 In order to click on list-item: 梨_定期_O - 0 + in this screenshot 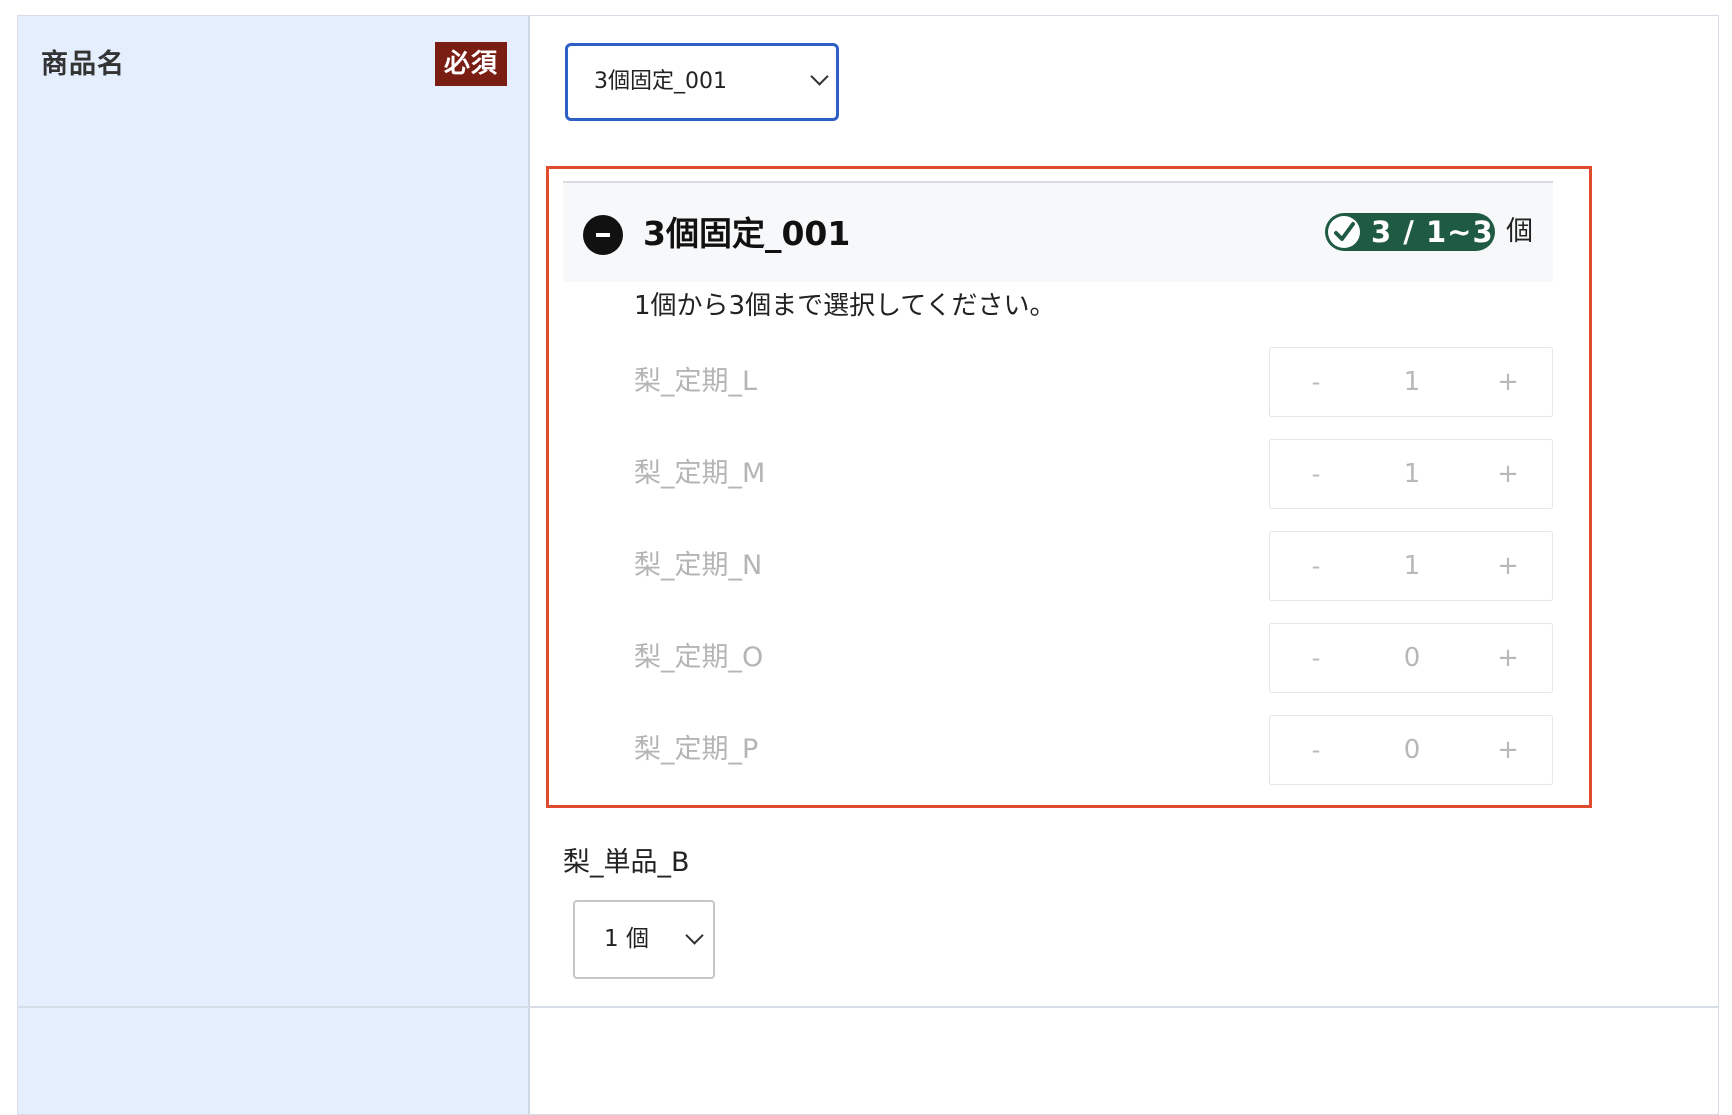, I will do `click(1058, 658)`.